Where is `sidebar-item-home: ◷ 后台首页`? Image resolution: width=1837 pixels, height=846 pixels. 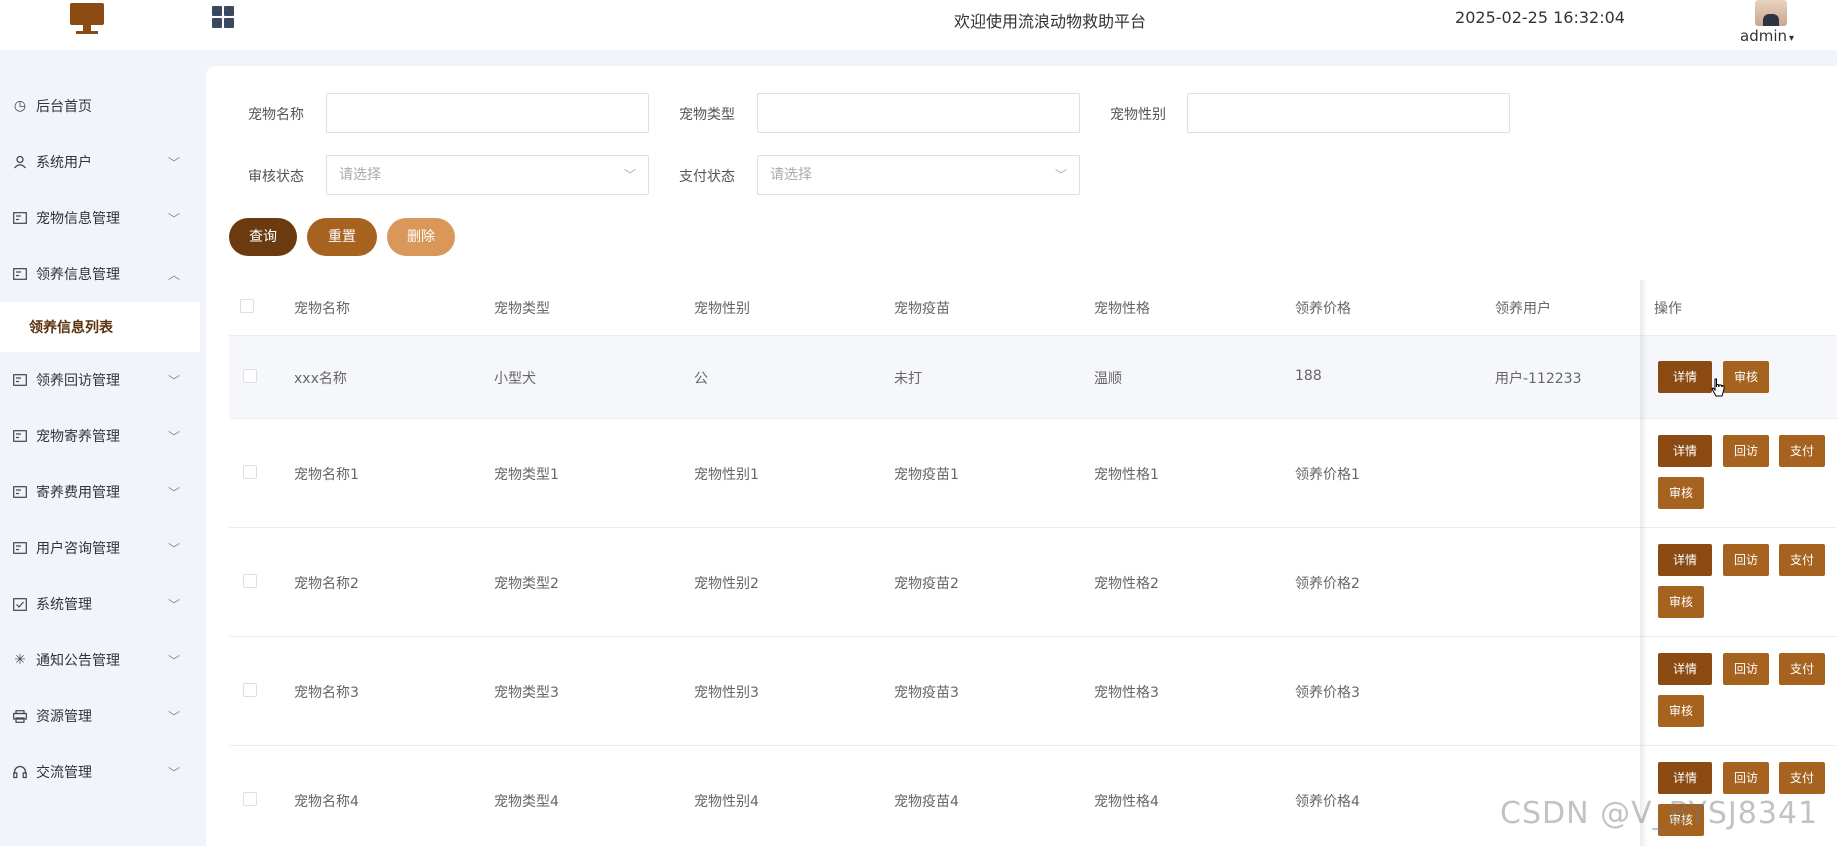 sidebar-item-home: ◷ 后台首页 is located at coordinates (100, 106).